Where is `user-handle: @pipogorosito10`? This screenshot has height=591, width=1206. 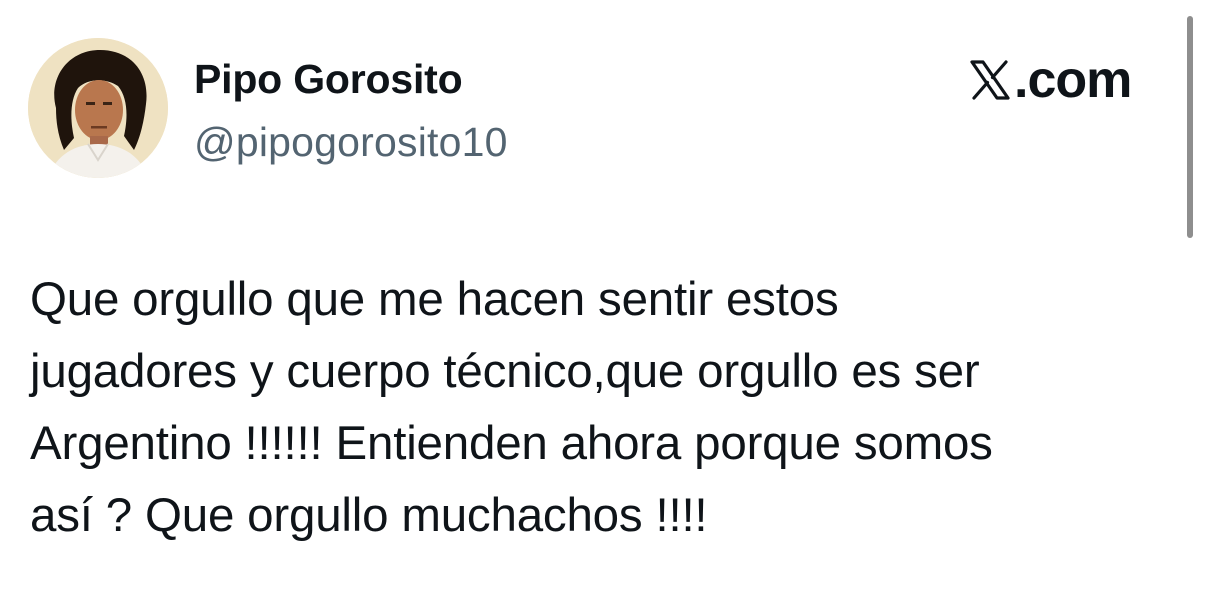 user-handle: @pipogorosito10 is located at coordinates (351, 142).